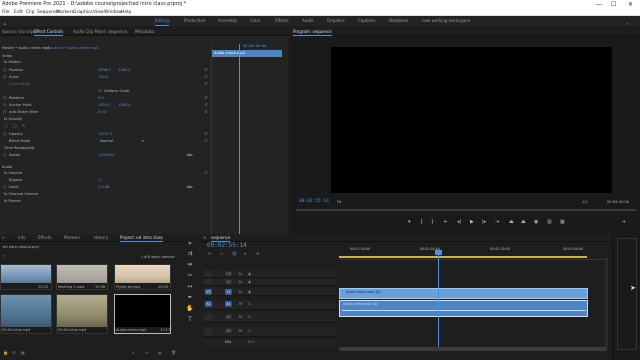 This screenshot has height=360, width=640. I want to click on tab-project: Project: ed intro class, so click(141, 238).